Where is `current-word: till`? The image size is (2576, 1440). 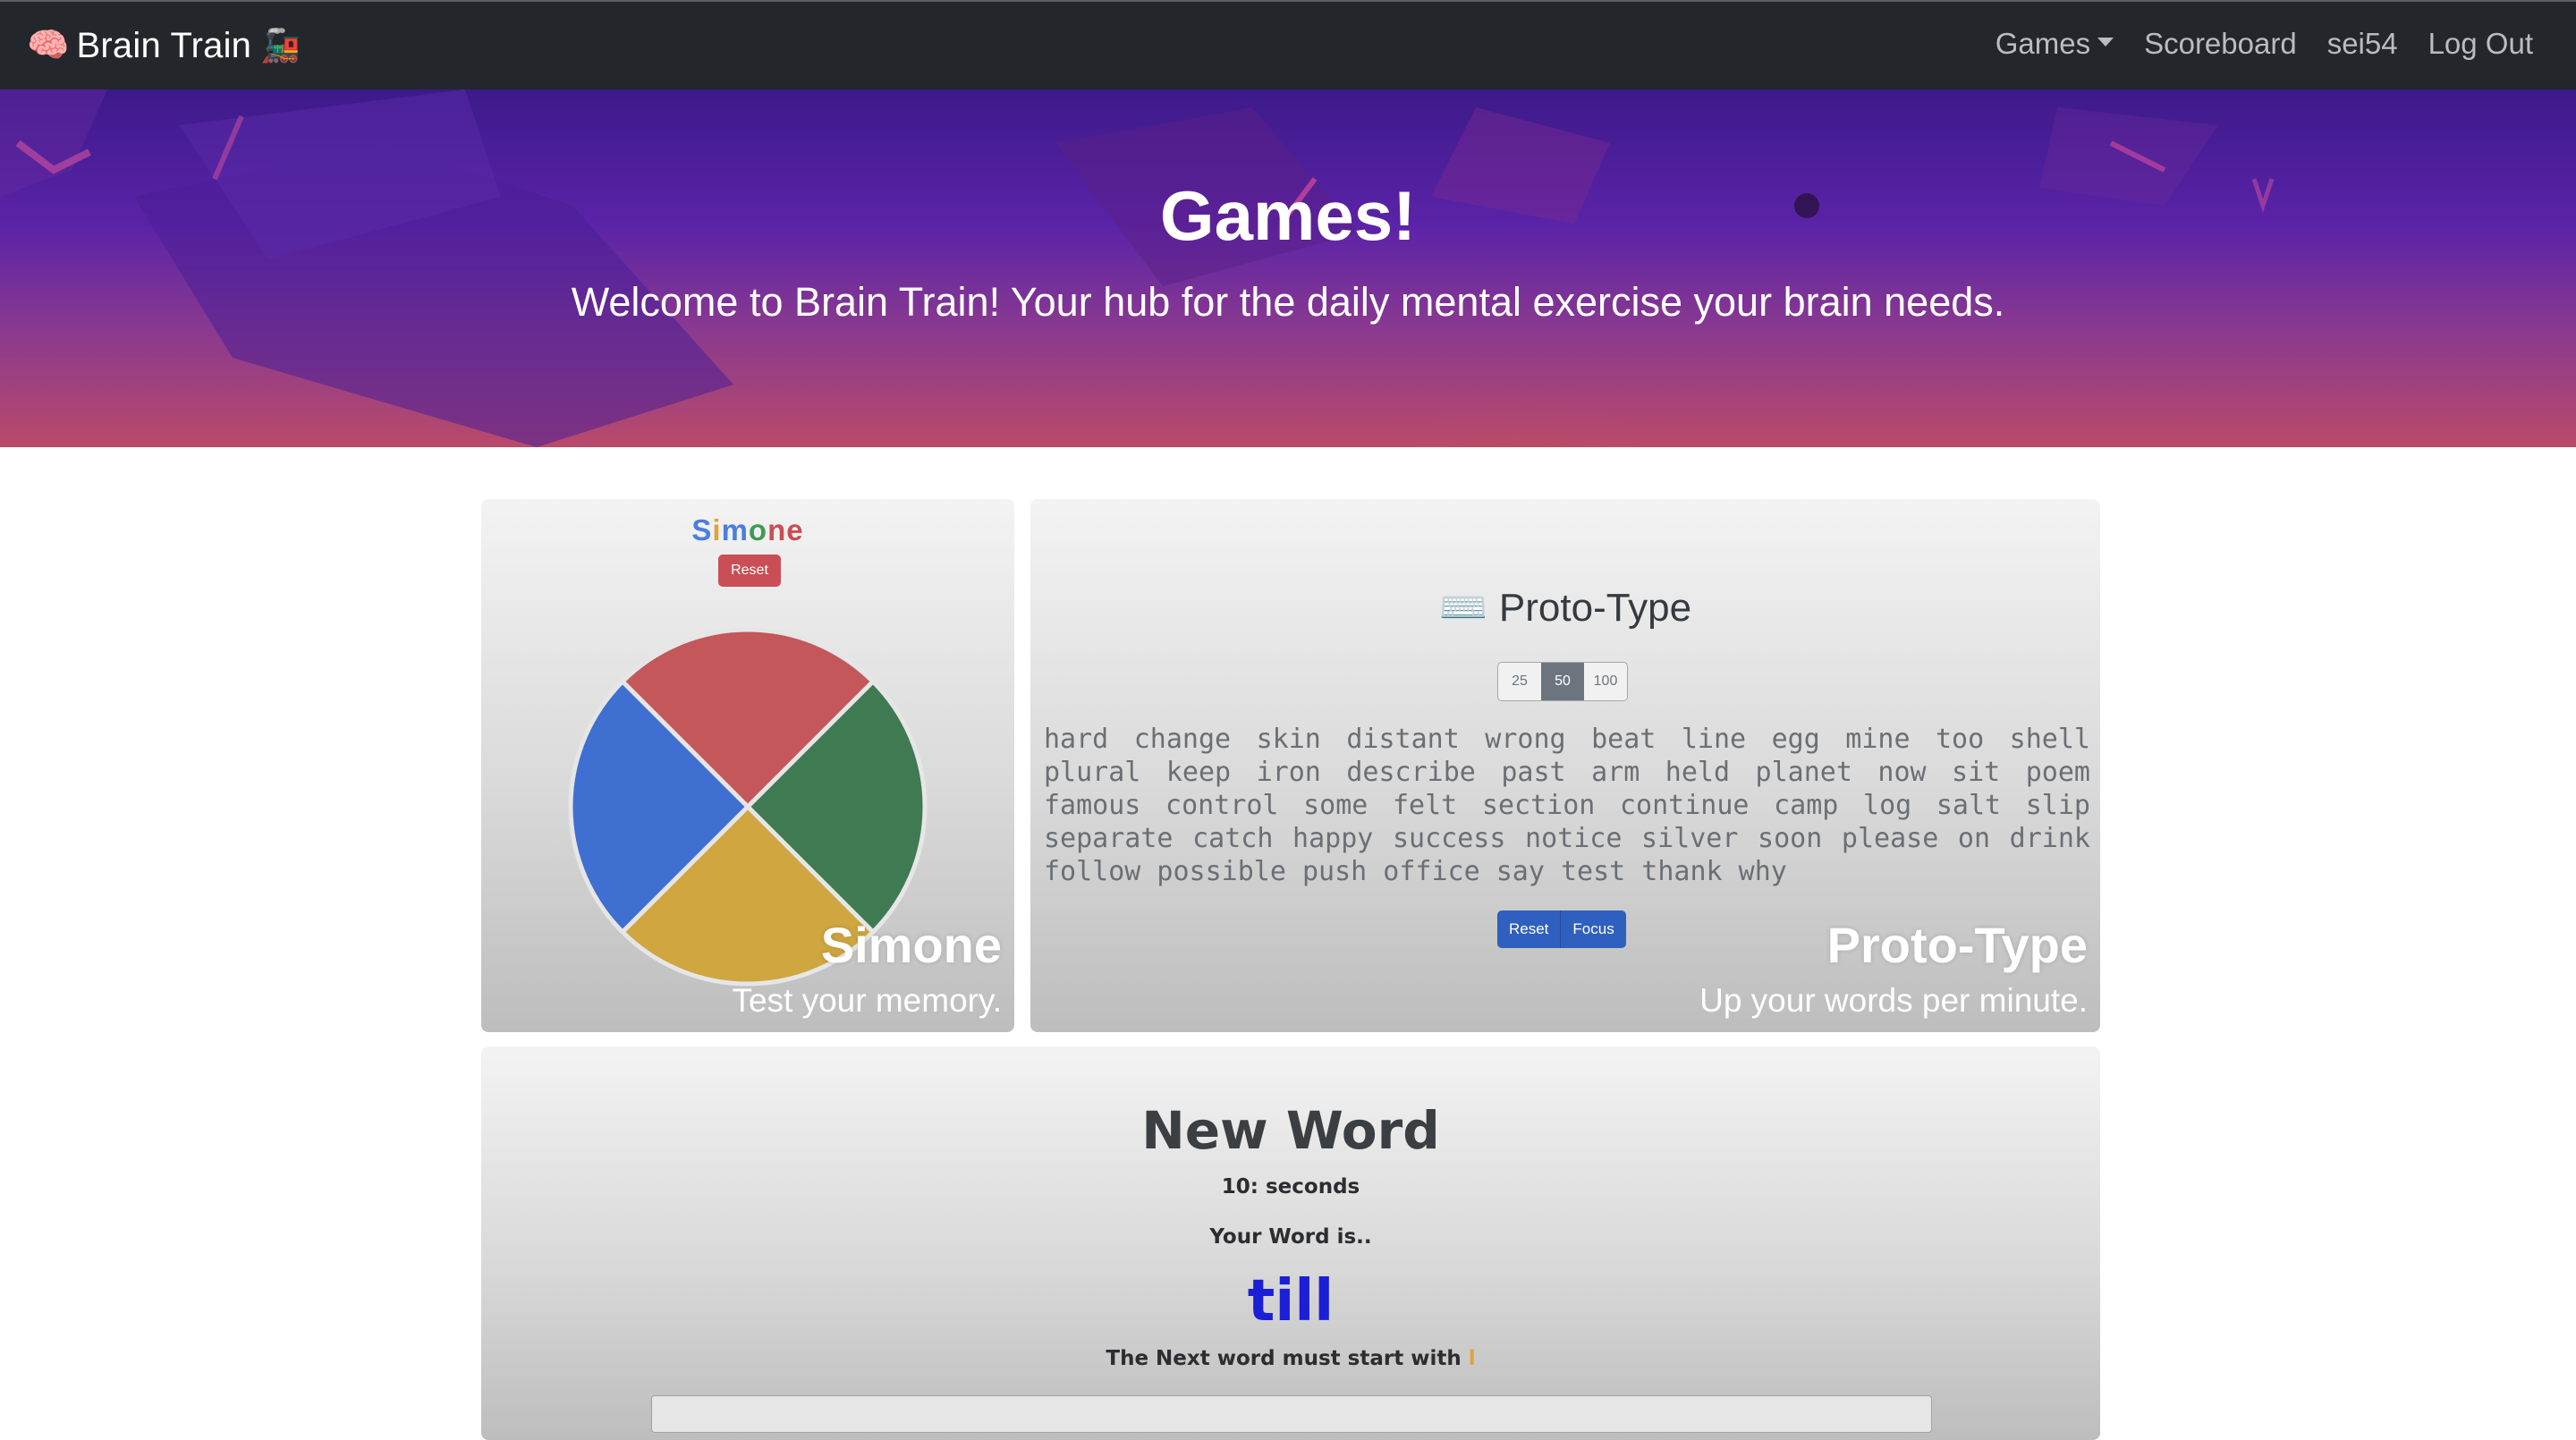 current-word: till is located at coordinates (1291, 1301).